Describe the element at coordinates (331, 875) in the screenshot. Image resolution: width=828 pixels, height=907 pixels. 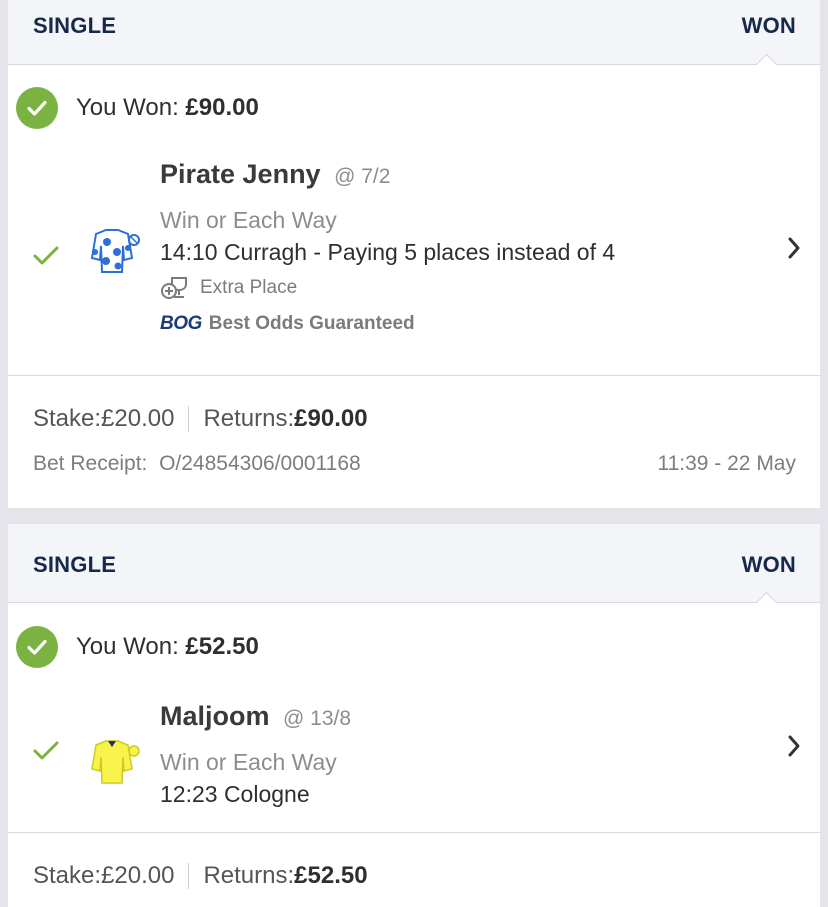
I see `returns-value: £52.50` at that location.